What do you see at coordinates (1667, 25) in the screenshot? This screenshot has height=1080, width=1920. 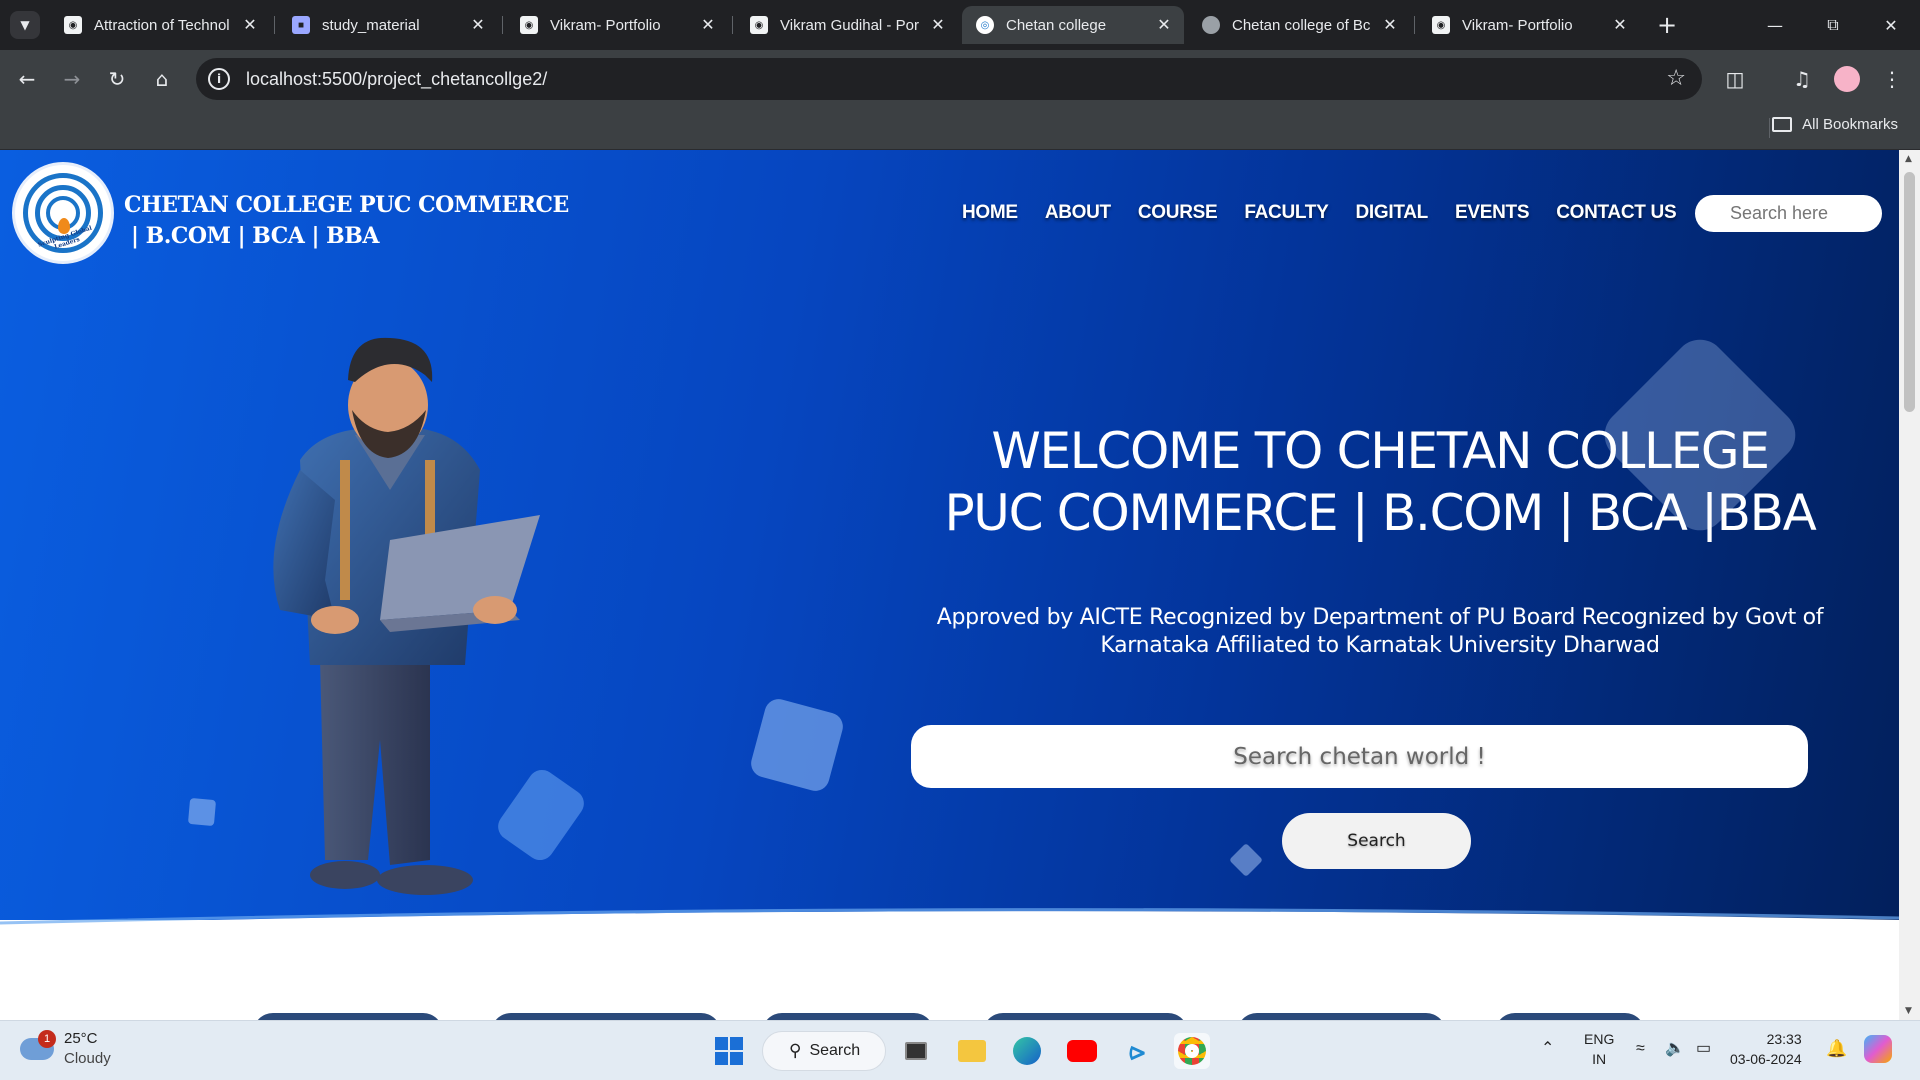 I see `new-tab-button: +` at bounding box center [1667, 25].